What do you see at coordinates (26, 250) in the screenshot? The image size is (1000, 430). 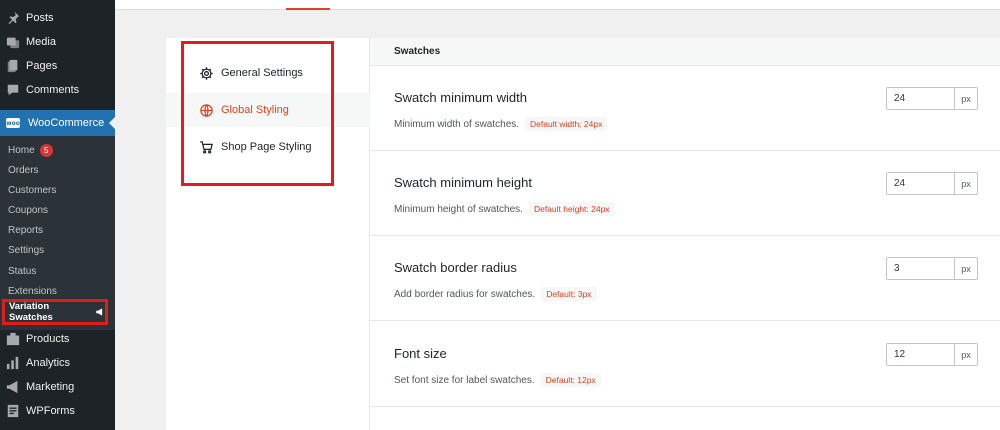 I see `submenu-item-settings: Settings` at bounding box center [26, 250].